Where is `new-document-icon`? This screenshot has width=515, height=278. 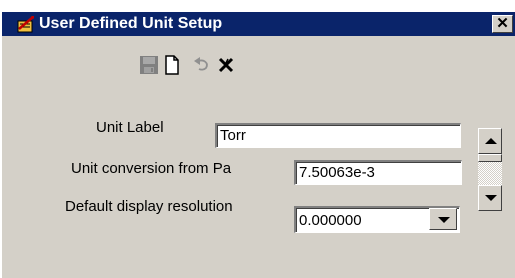
new-document-icon is located at coordinates (172, 65).